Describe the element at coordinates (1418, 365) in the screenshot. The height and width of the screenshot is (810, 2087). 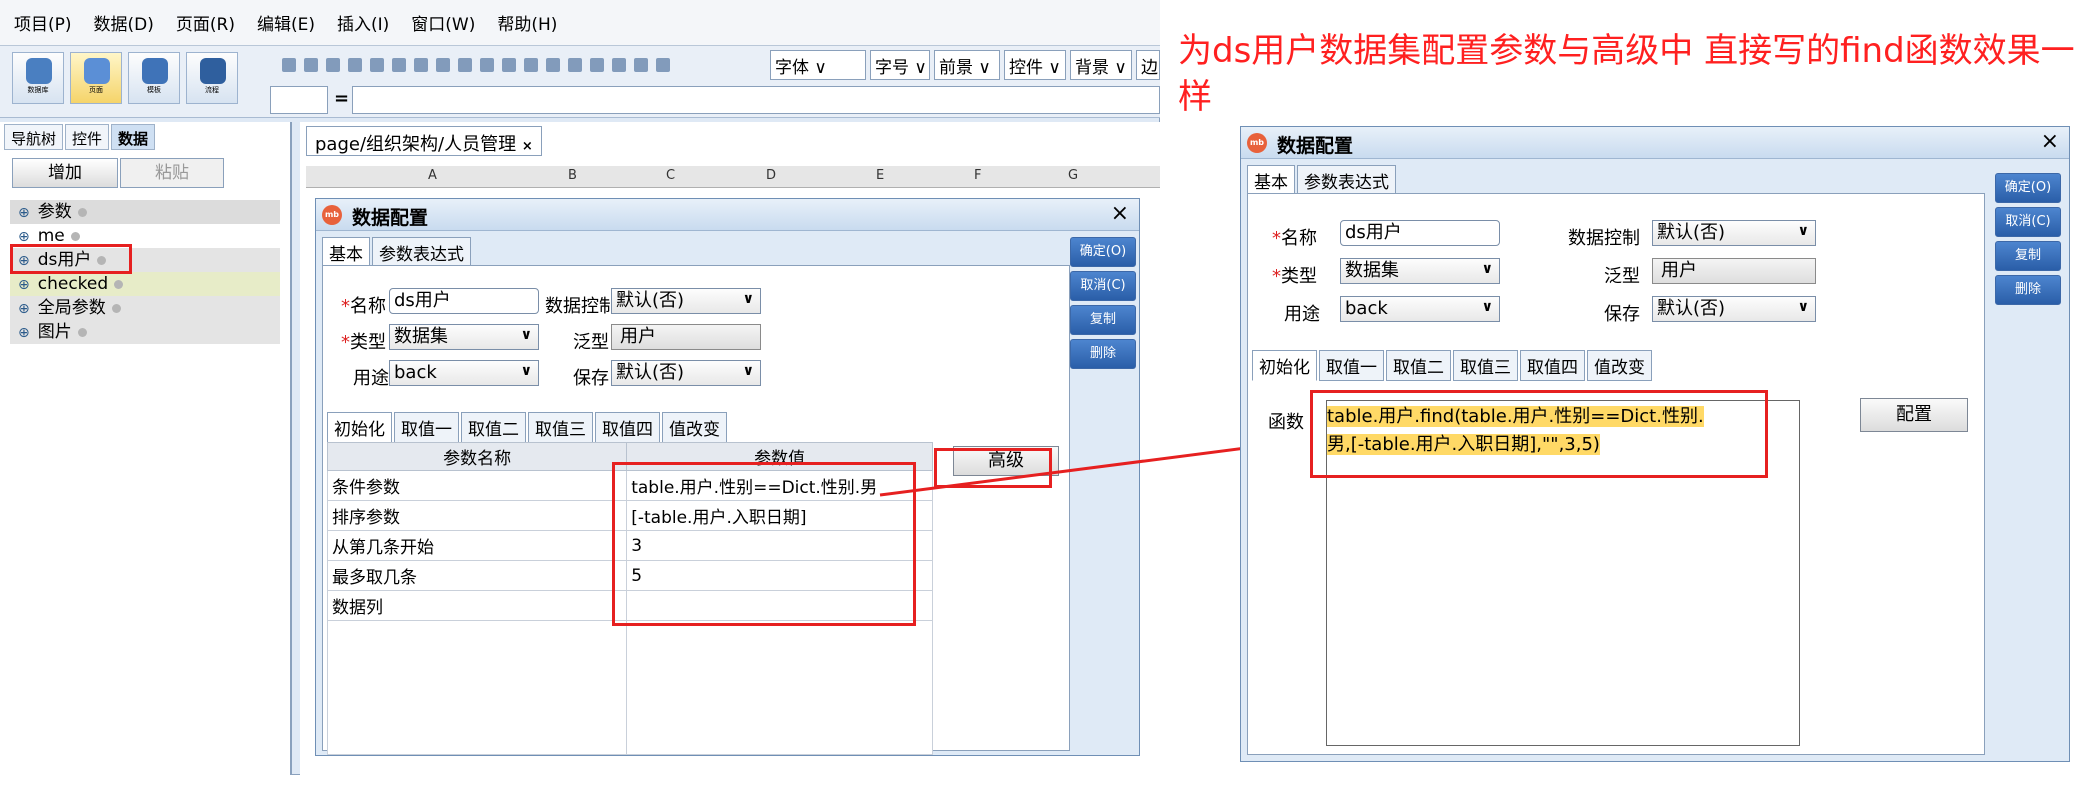
I see `subtab-value2: 取值二` at that location.